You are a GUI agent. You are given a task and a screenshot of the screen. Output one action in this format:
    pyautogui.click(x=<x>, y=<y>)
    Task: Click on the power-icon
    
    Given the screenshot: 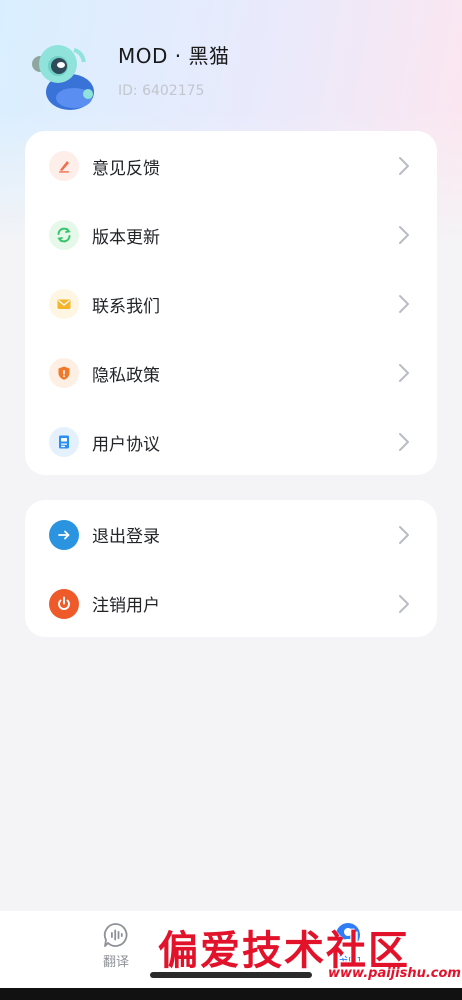 What is the action you would take?
    pyautogui.click(x=64, y=603)
    